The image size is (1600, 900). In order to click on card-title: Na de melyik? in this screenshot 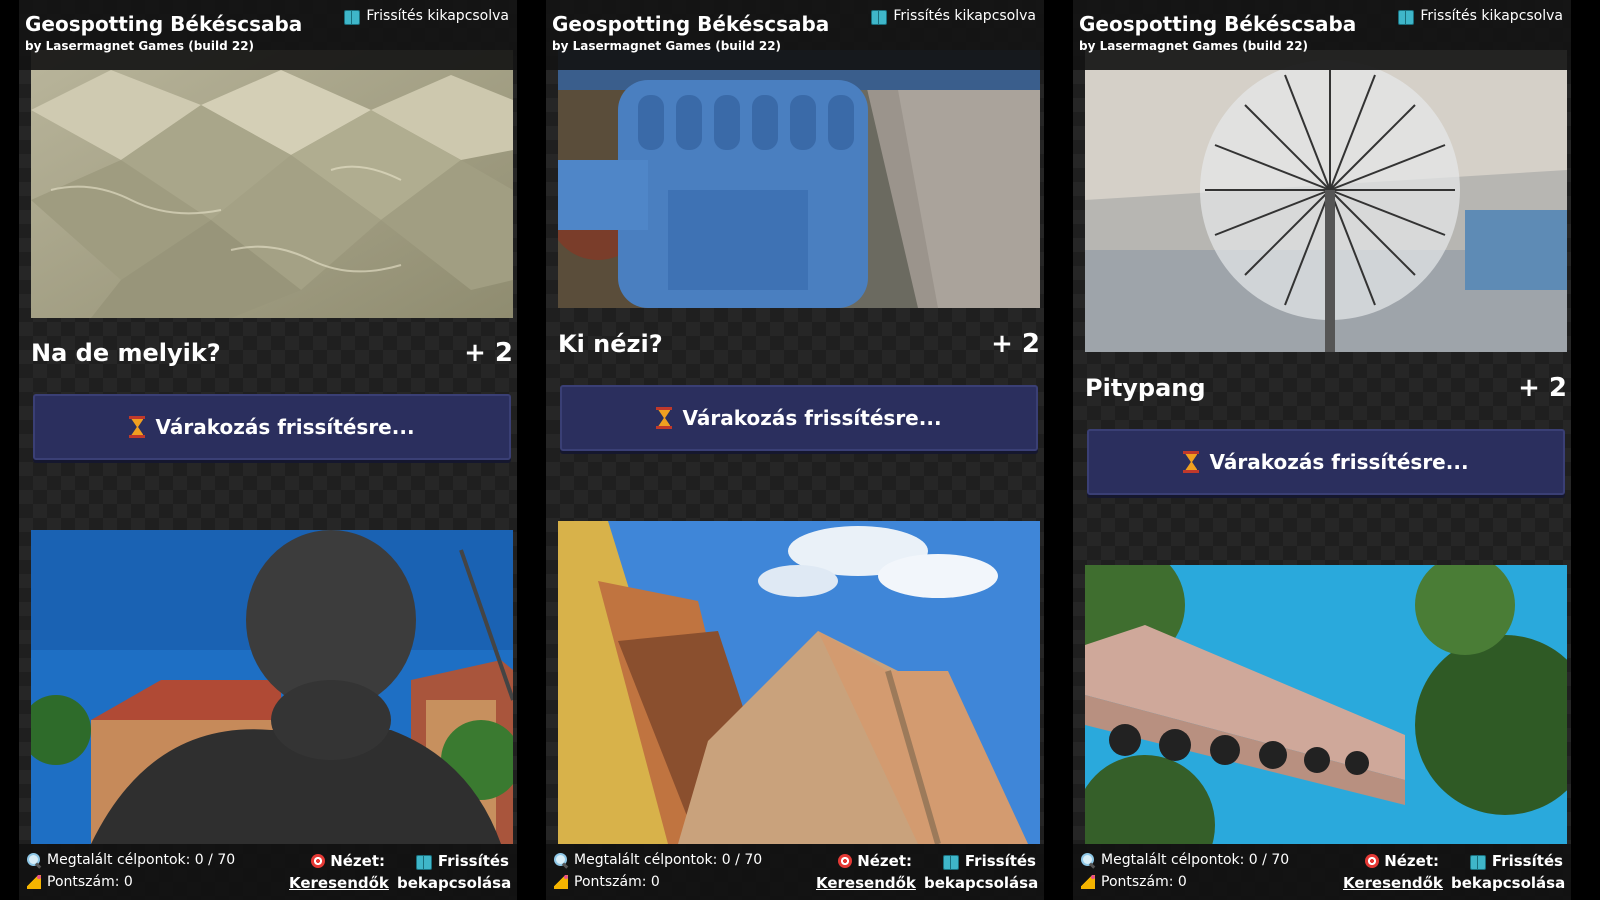, I will do `click(126, 353)`.